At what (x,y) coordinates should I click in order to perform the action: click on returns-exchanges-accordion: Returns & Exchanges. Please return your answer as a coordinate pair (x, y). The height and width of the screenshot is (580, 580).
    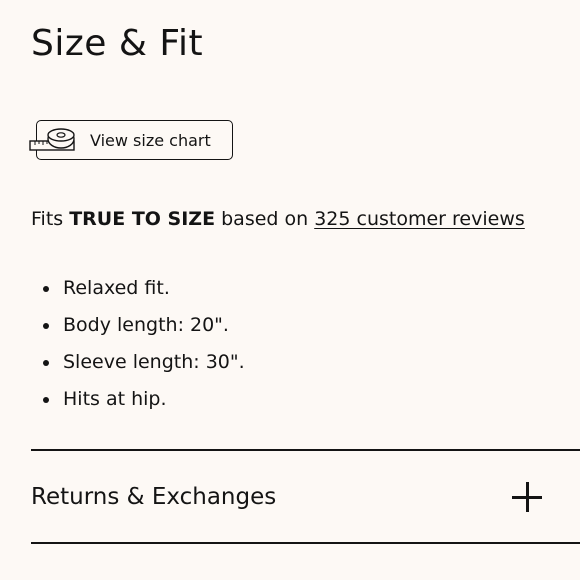
    Looking at the image, I should click on (305, 497).